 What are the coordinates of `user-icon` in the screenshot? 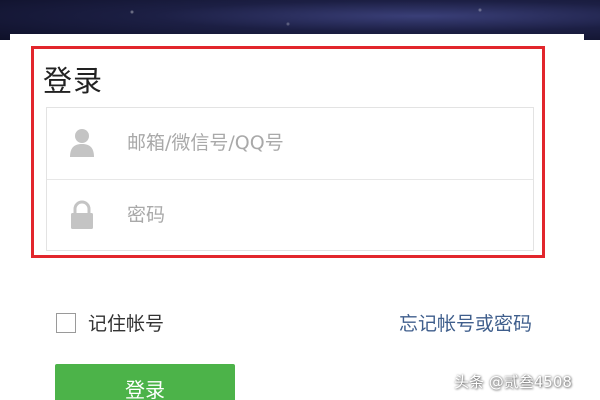 It's located at (82, 143).